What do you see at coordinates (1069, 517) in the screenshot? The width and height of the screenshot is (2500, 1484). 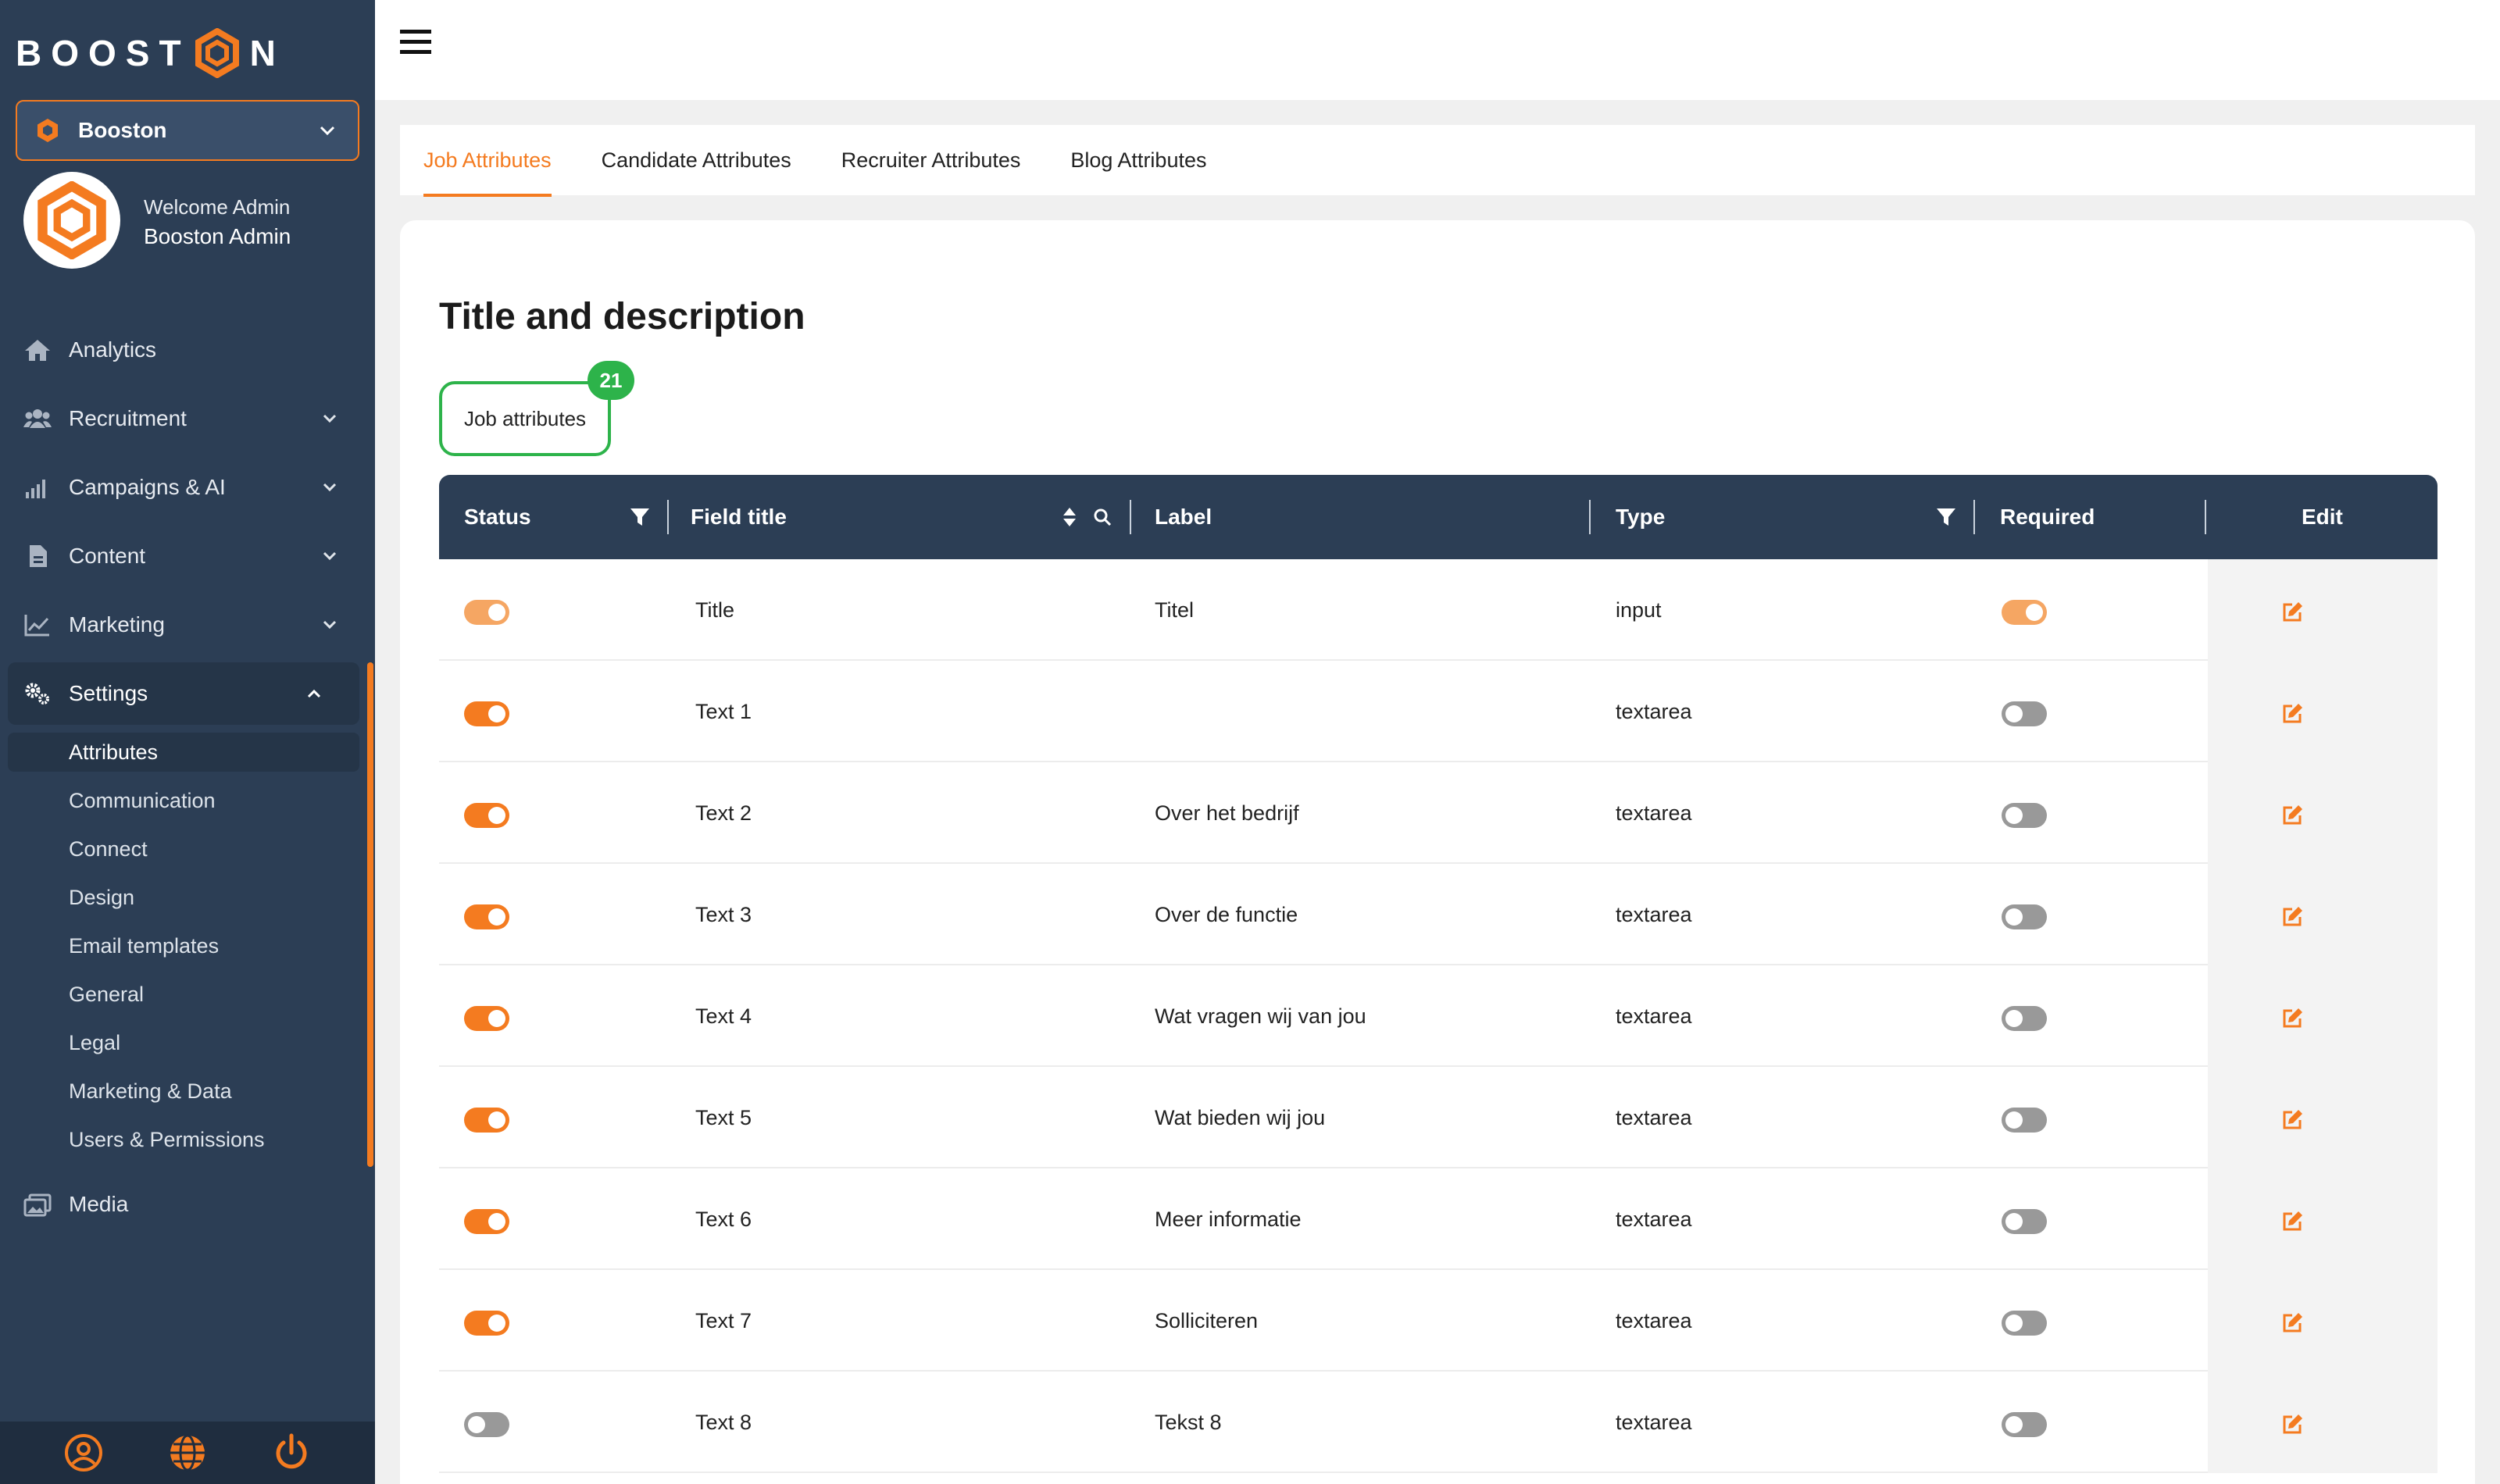 I see `sort-icon` at bounding box center [1069, 517].